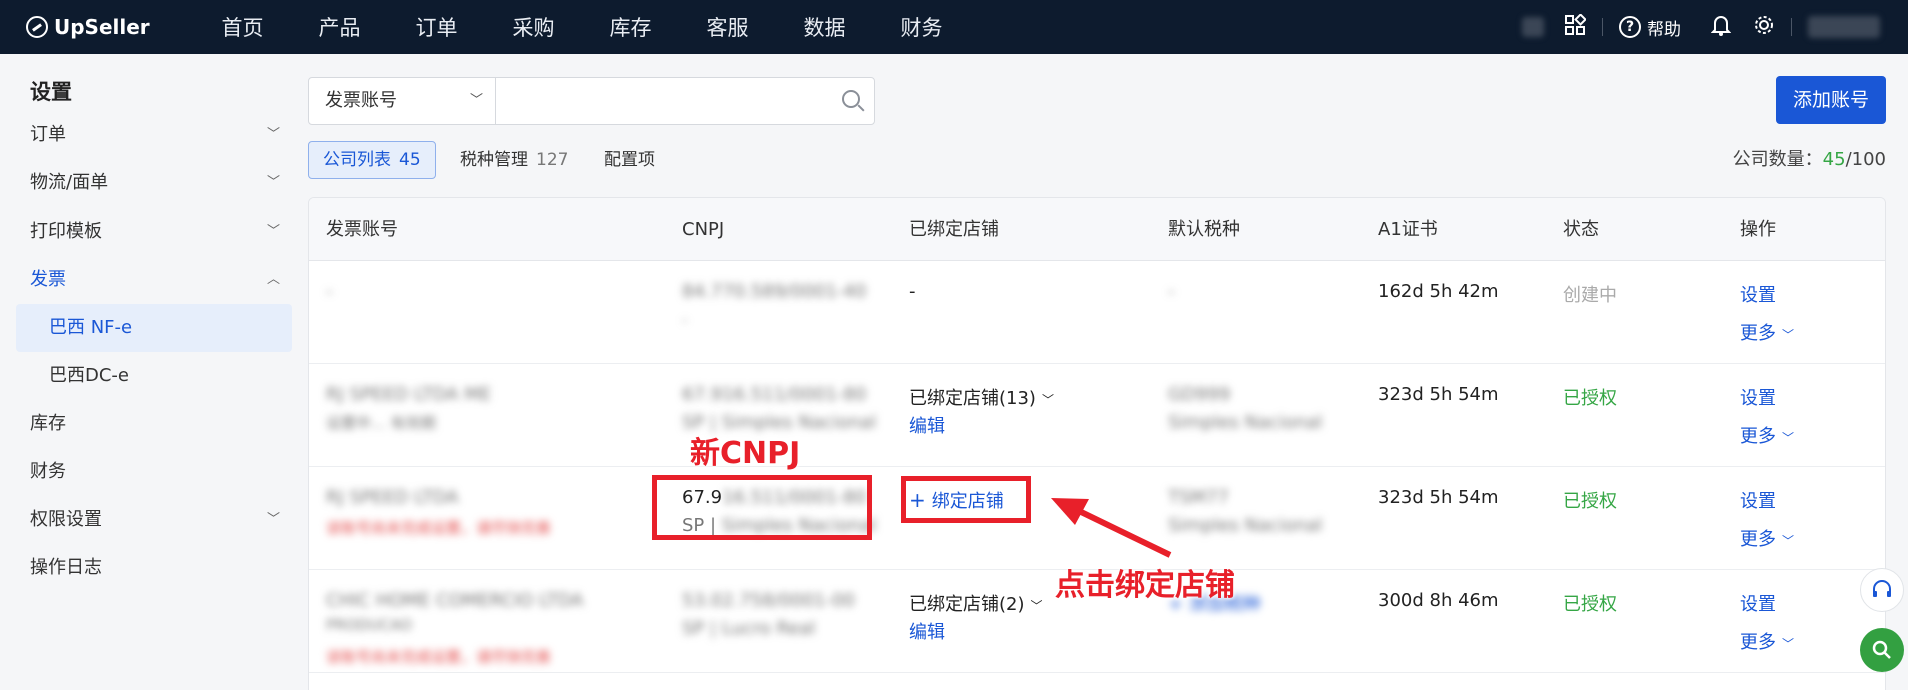 This screenshot has height=690, width=1908. What do you see at coordinates (439, 657) in the screenshot?
I see `account-warning: 该账号尚未完成设置，请尽快完善` at bounding box center [439, 657].